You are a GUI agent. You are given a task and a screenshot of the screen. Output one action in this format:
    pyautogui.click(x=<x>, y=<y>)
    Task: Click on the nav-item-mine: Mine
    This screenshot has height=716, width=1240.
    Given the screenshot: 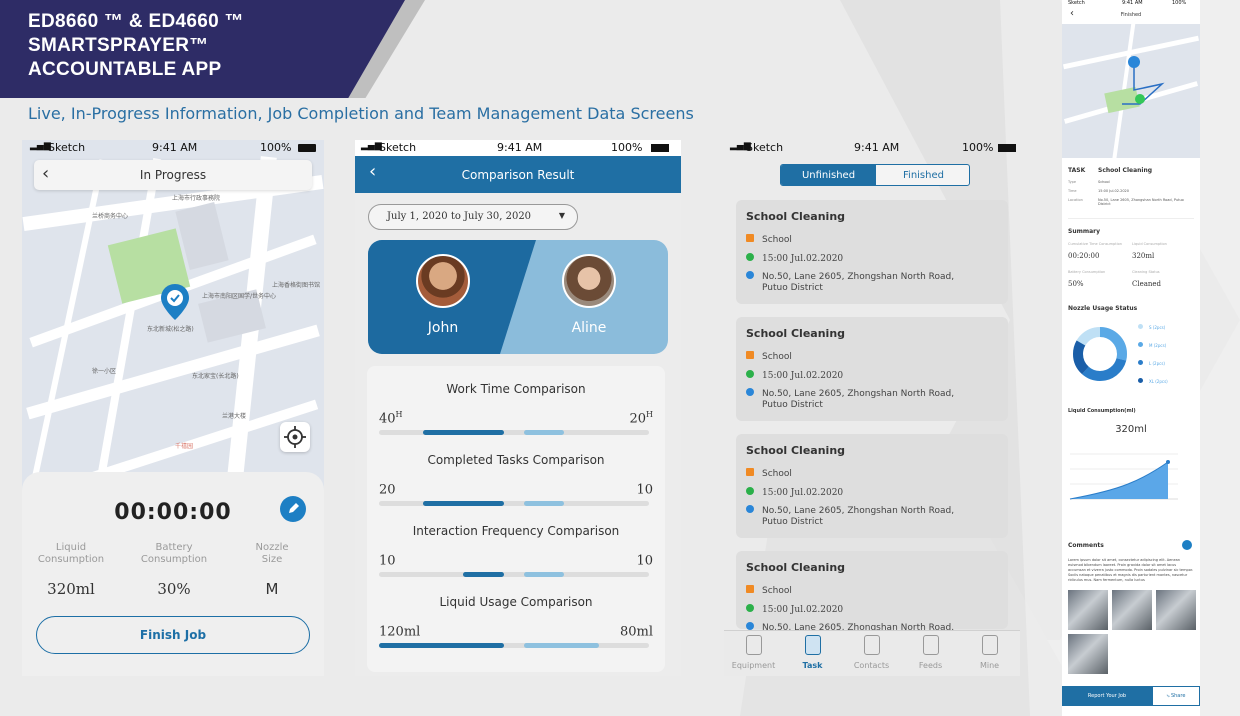 What is the action you would take?
    pyautogui.click(x=989, y=655)
    